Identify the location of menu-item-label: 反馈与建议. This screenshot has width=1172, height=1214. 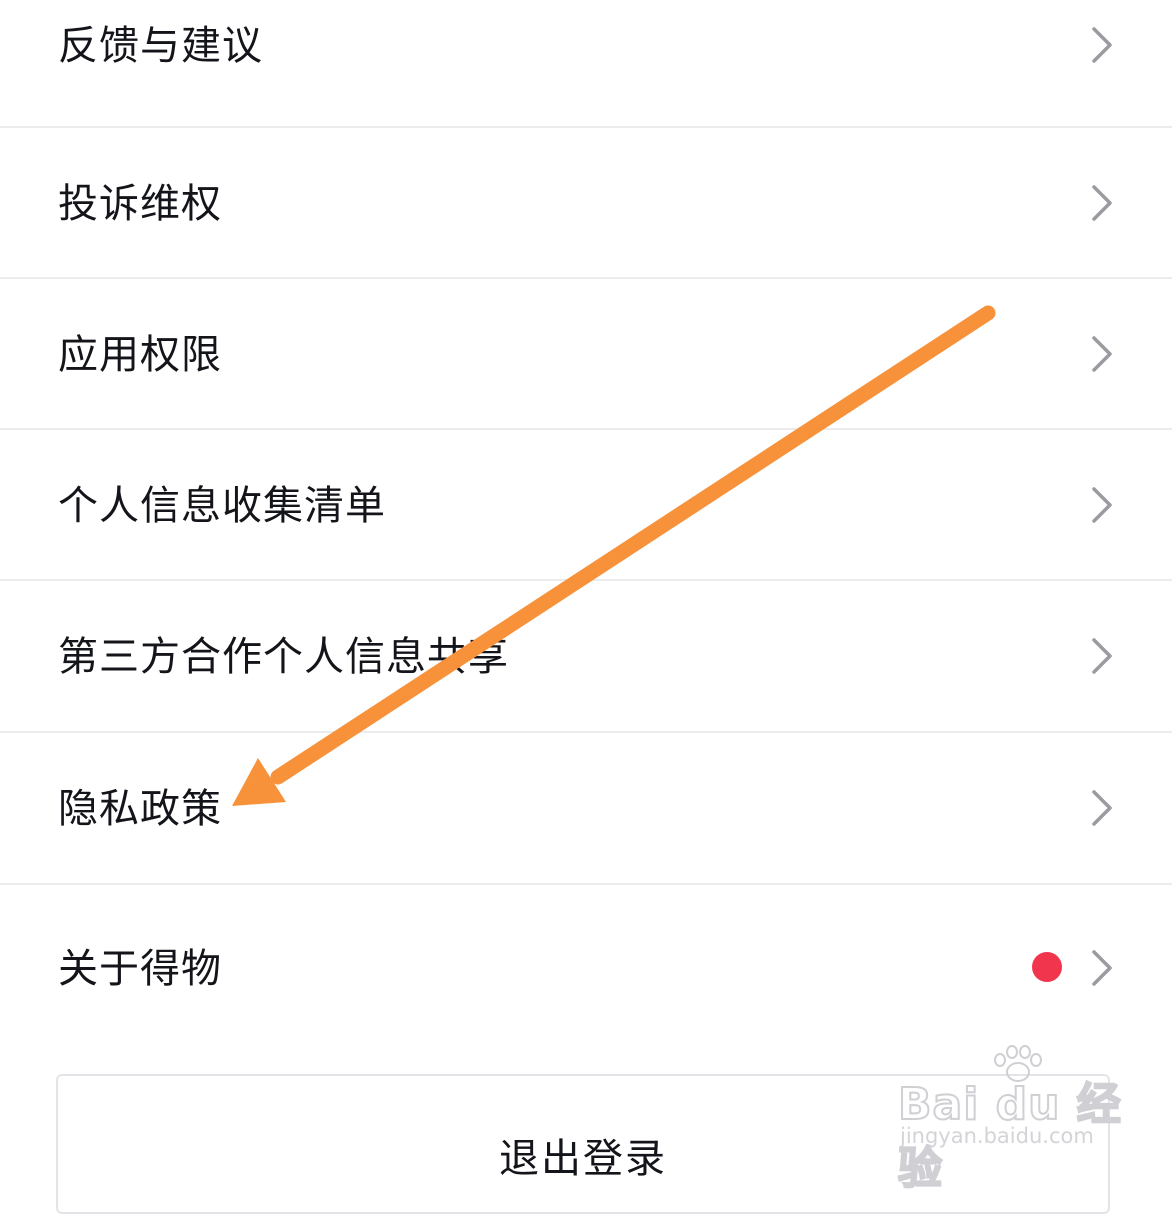
(160, 46).